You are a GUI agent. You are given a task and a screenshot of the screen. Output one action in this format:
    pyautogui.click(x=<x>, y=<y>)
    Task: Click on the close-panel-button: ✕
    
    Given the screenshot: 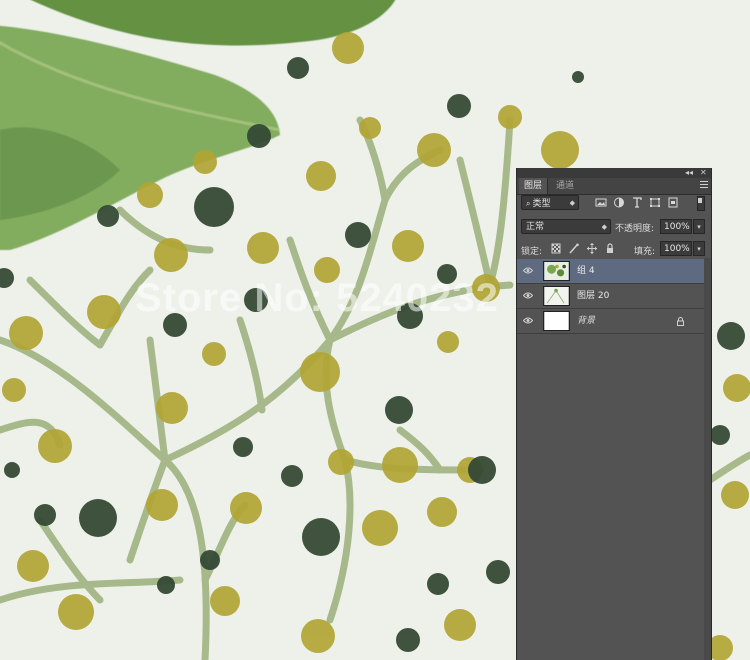 What is the action you would take?
    pyautogui.click(x=703, y=173)
    